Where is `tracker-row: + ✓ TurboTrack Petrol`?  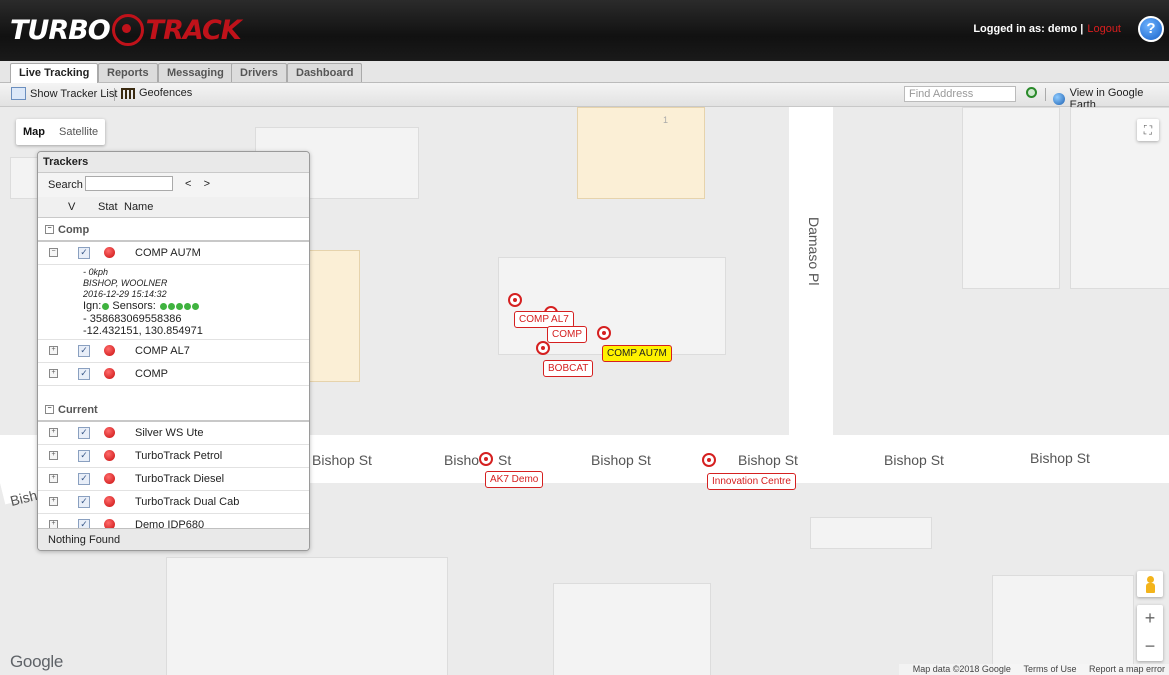
tracker-row: + ✓ TurboTrack Petrol is located at coordinates (173, 456).